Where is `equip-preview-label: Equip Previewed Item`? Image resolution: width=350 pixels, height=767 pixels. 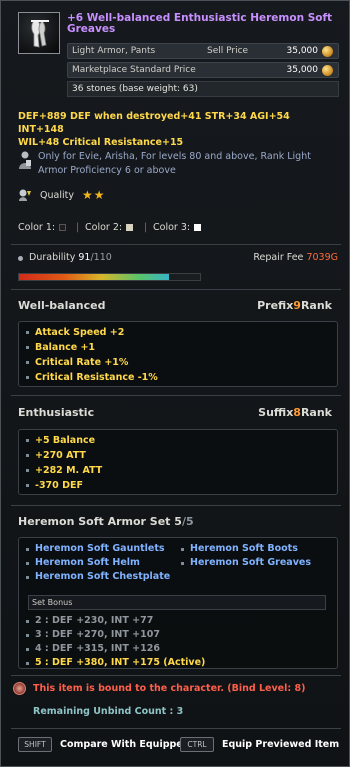 equip-preview-label: Equip Previewed Item is located at coordinates (281, 744).